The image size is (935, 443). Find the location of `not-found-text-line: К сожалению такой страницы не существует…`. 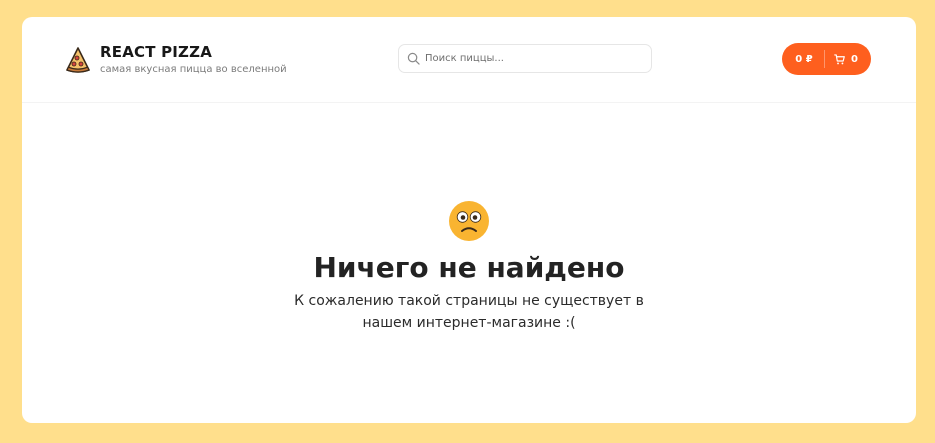

not-found-text-line: К сожалению такой страницы не существует… is located at coordinates (469, 301).